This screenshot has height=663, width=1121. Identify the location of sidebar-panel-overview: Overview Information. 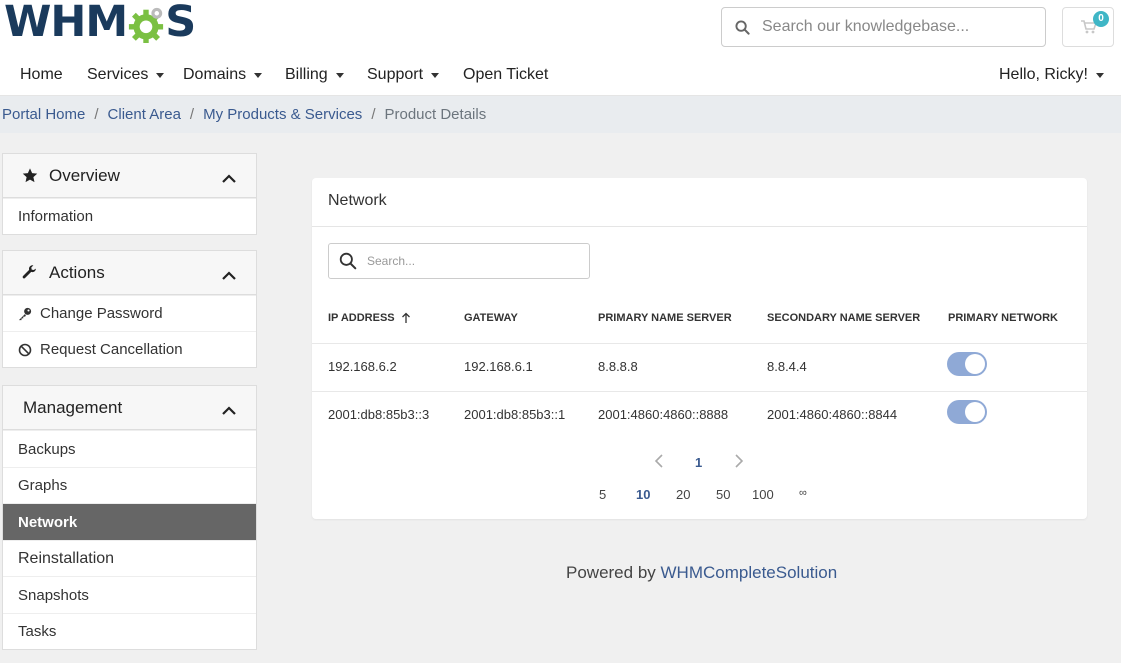
(129, 194).